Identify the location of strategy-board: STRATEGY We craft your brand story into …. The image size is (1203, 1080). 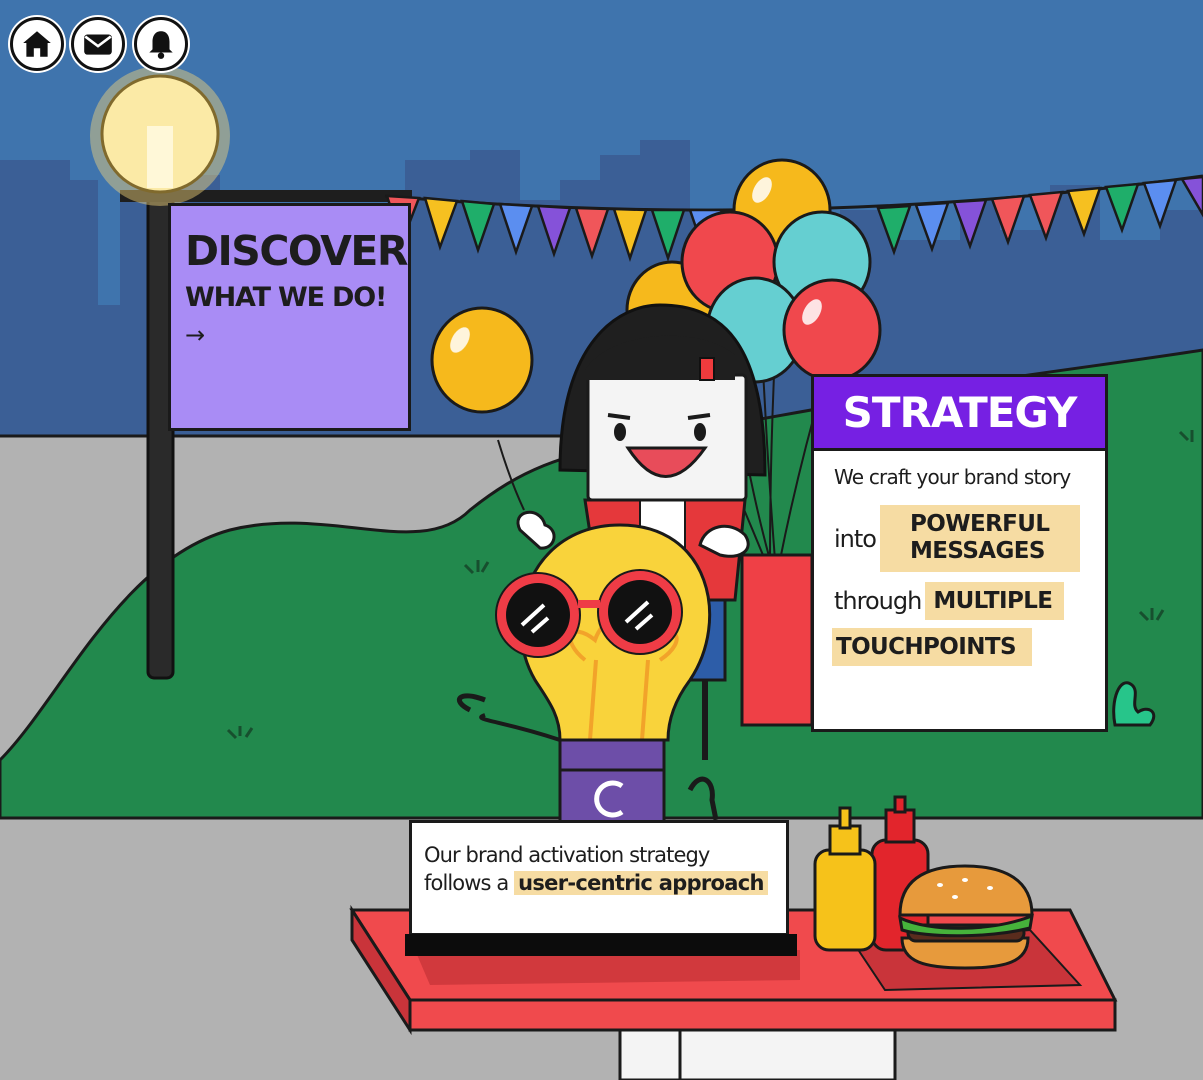
(959, 553).